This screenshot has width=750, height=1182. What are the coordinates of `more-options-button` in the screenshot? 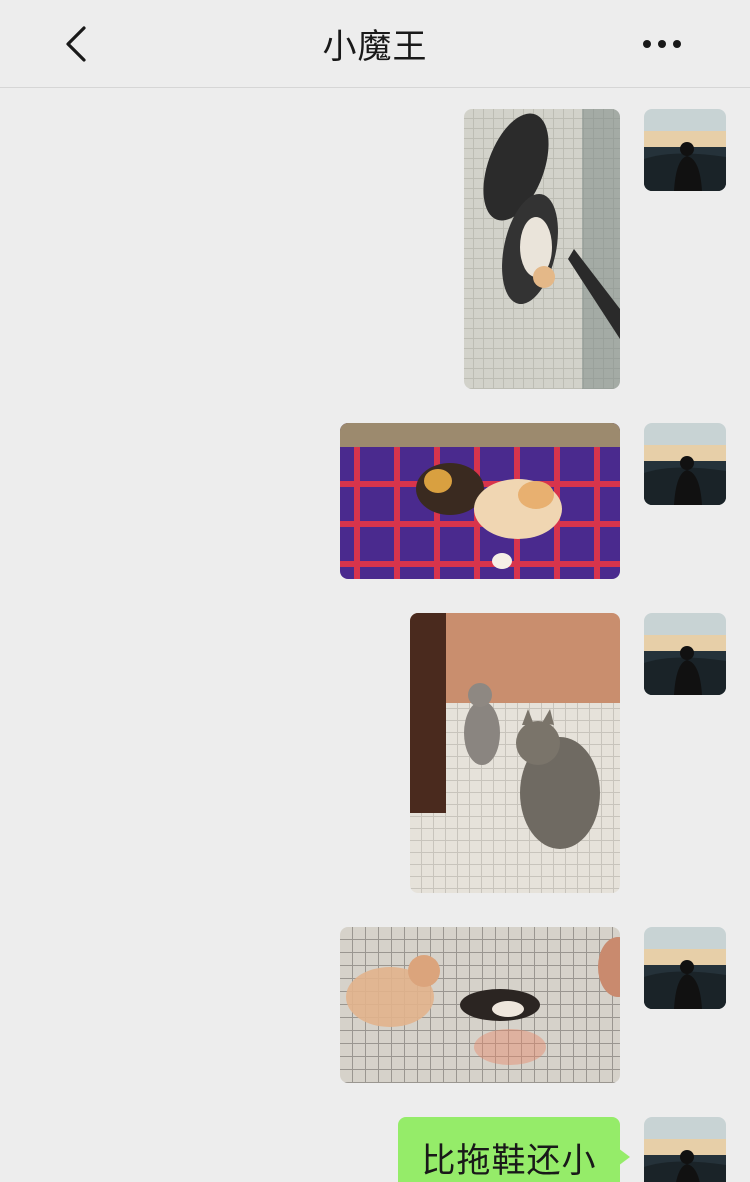 It's located at (662, 44).